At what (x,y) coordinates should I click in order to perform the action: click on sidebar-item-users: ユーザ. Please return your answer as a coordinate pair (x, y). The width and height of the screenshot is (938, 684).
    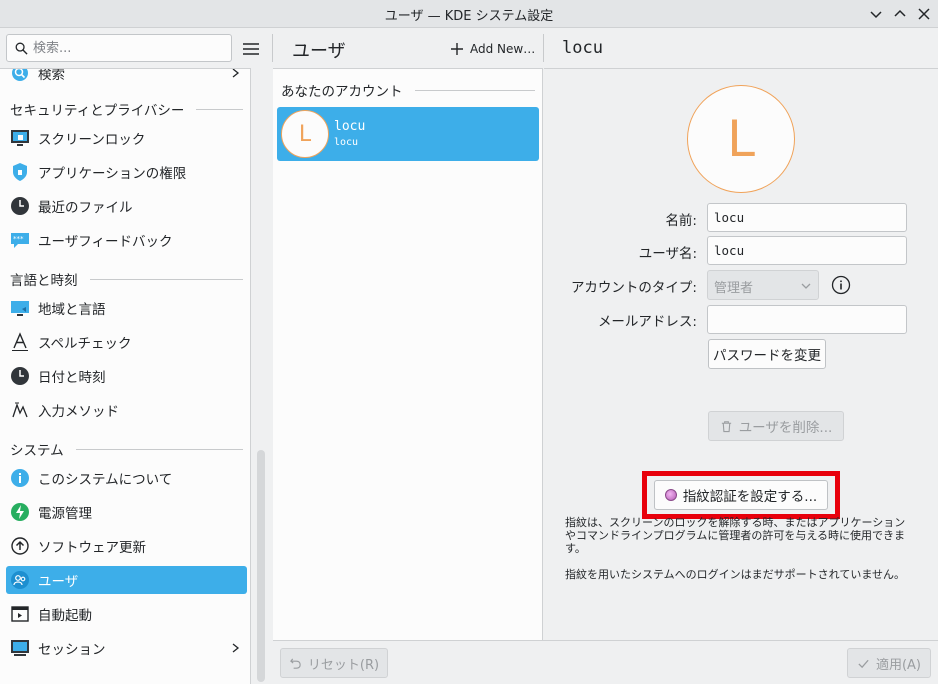
    Looking at the image, I should click on (126, 580).